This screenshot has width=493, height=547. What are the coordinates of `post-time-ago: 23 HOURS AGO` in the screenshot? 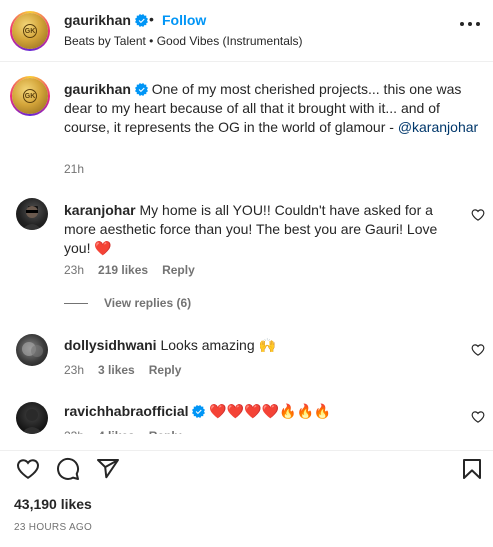 It's located at (53, 527).